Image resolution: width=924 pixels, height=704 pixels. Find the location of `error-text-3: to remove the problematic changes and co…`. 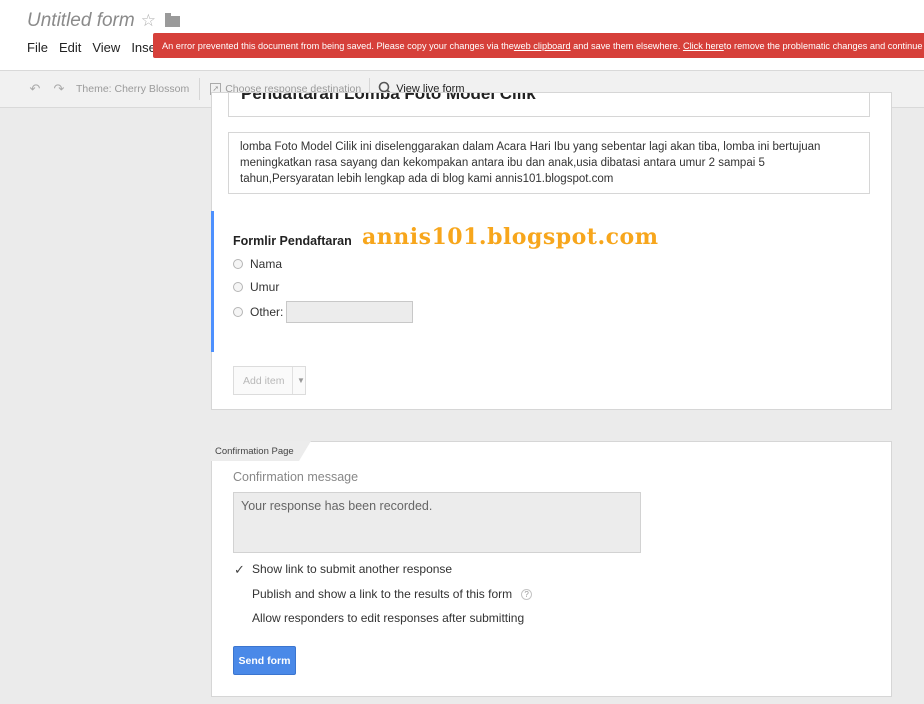

error-text-3: to remove the problematic changes and co… is located at coordinates (823, 45).